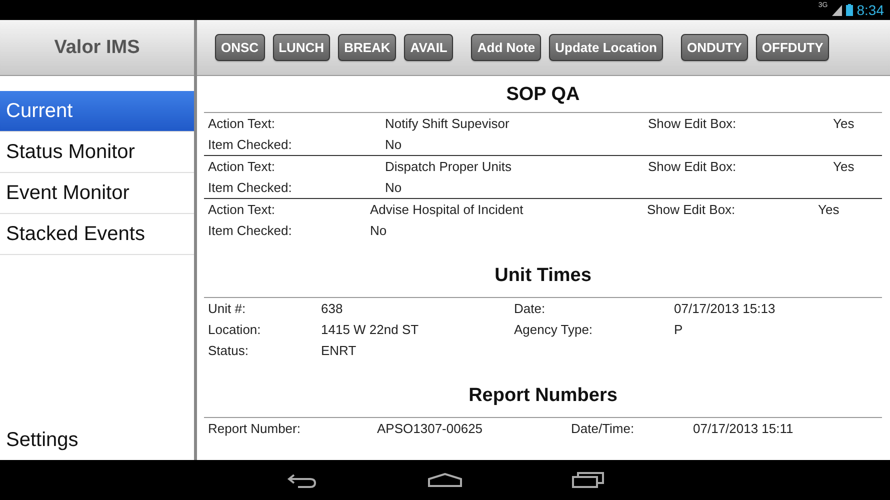 Image resolution: width=890 pixels, height=500 pixels. Describe the element at coordinates (448, 166) in the screenshot. I see `field-value: Dispatch Proper Units` at that location.